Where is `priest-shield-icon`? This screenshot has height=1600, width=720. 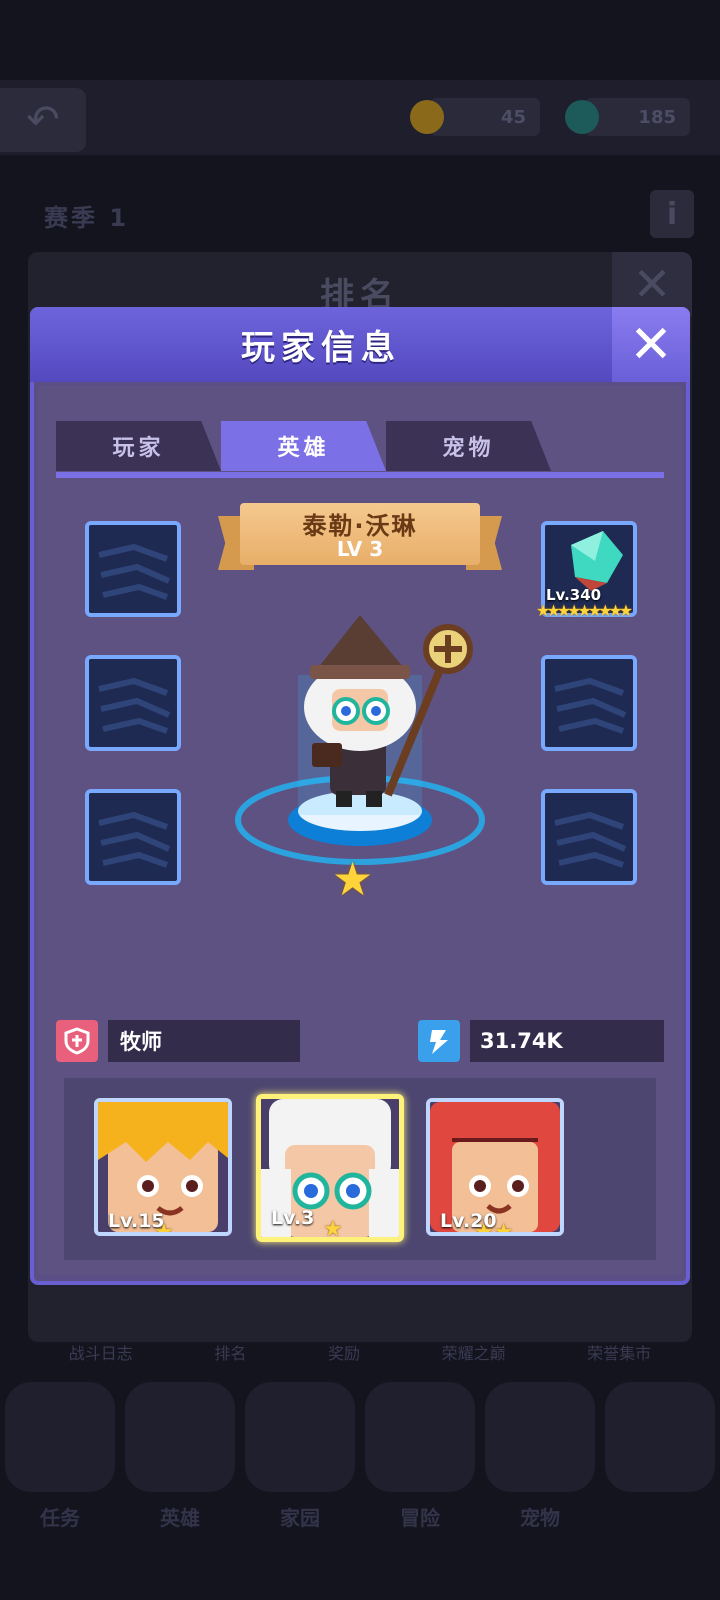 priest-shield-icon is located at coordinates (77, 1041).